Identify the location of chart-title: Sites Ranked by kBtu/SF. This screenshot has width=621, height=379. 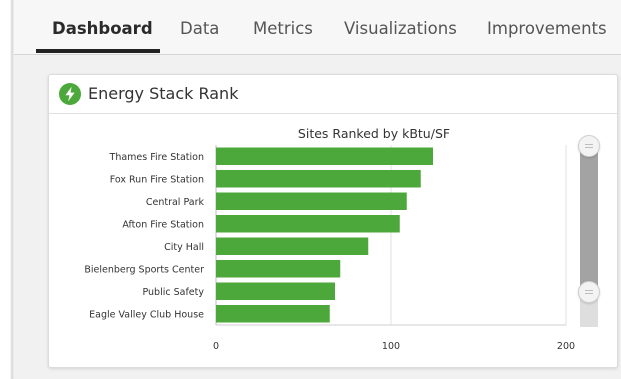
(374, 133).